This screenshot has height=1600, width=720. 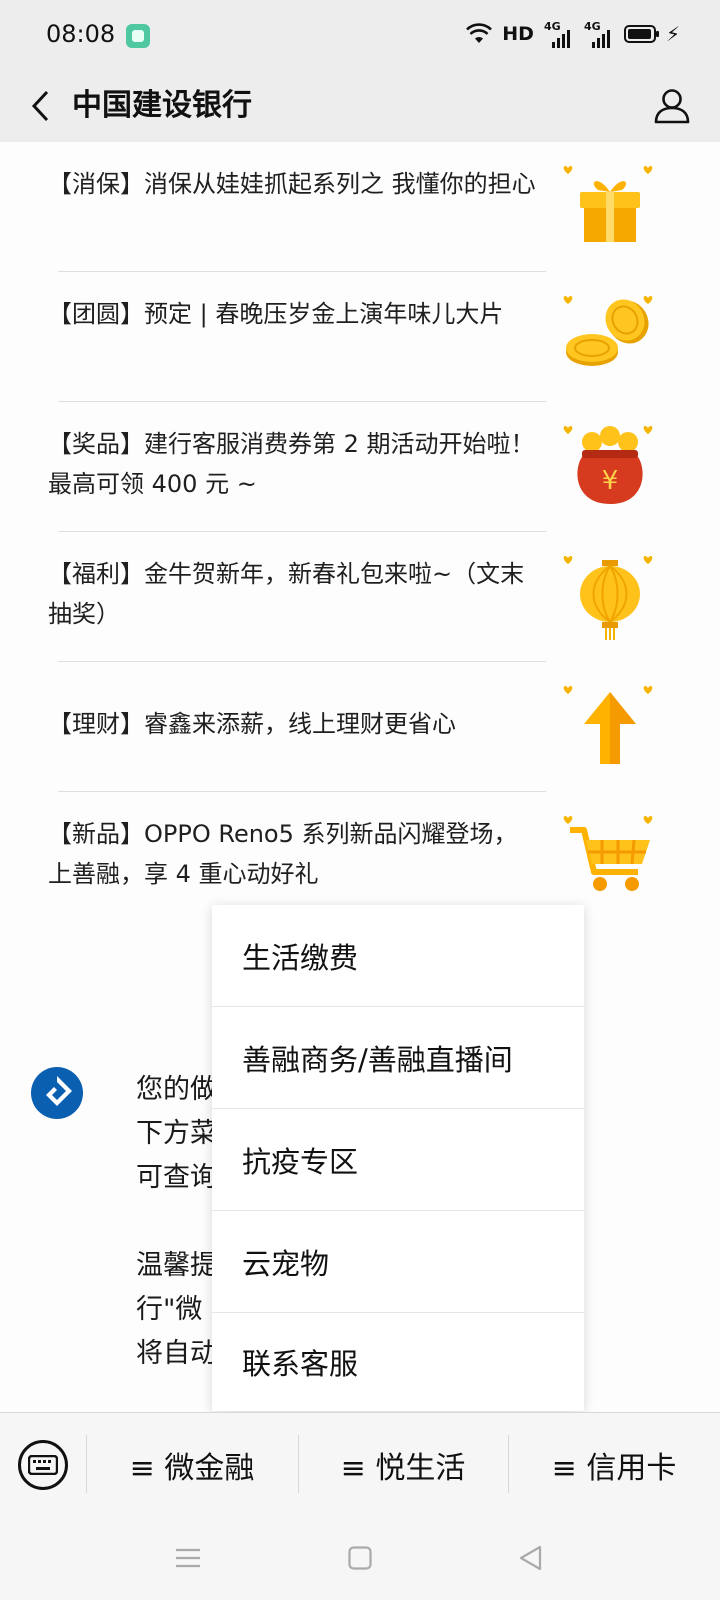 I want to click on keyboard-icon, so click(x=43, y=1465).